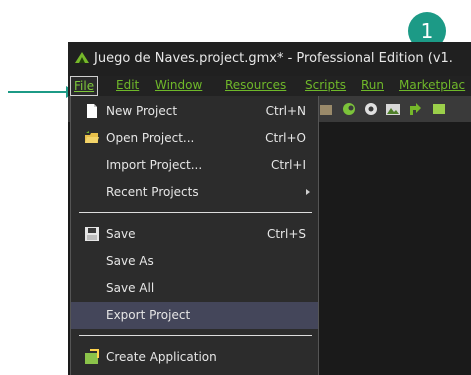 This screenshot has height=375, width=471. What do you see at coordinates (130, 288) in the screenshot?
I see `menu-item-label: Save All` at bounding box center [130, 288].